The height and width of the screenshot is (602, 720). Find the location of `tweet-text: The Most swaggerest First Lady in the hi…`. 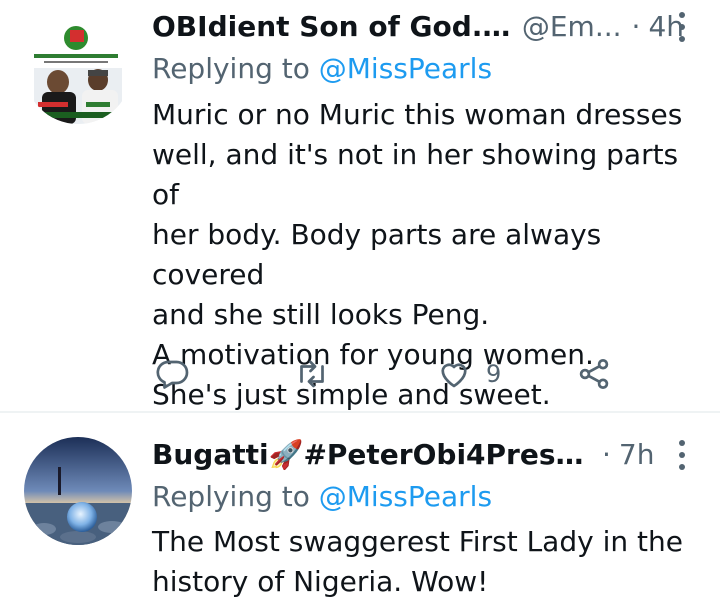

tweet-text: The Most swaggerest First Lady in the hi… is located at coordinates (417, 561).